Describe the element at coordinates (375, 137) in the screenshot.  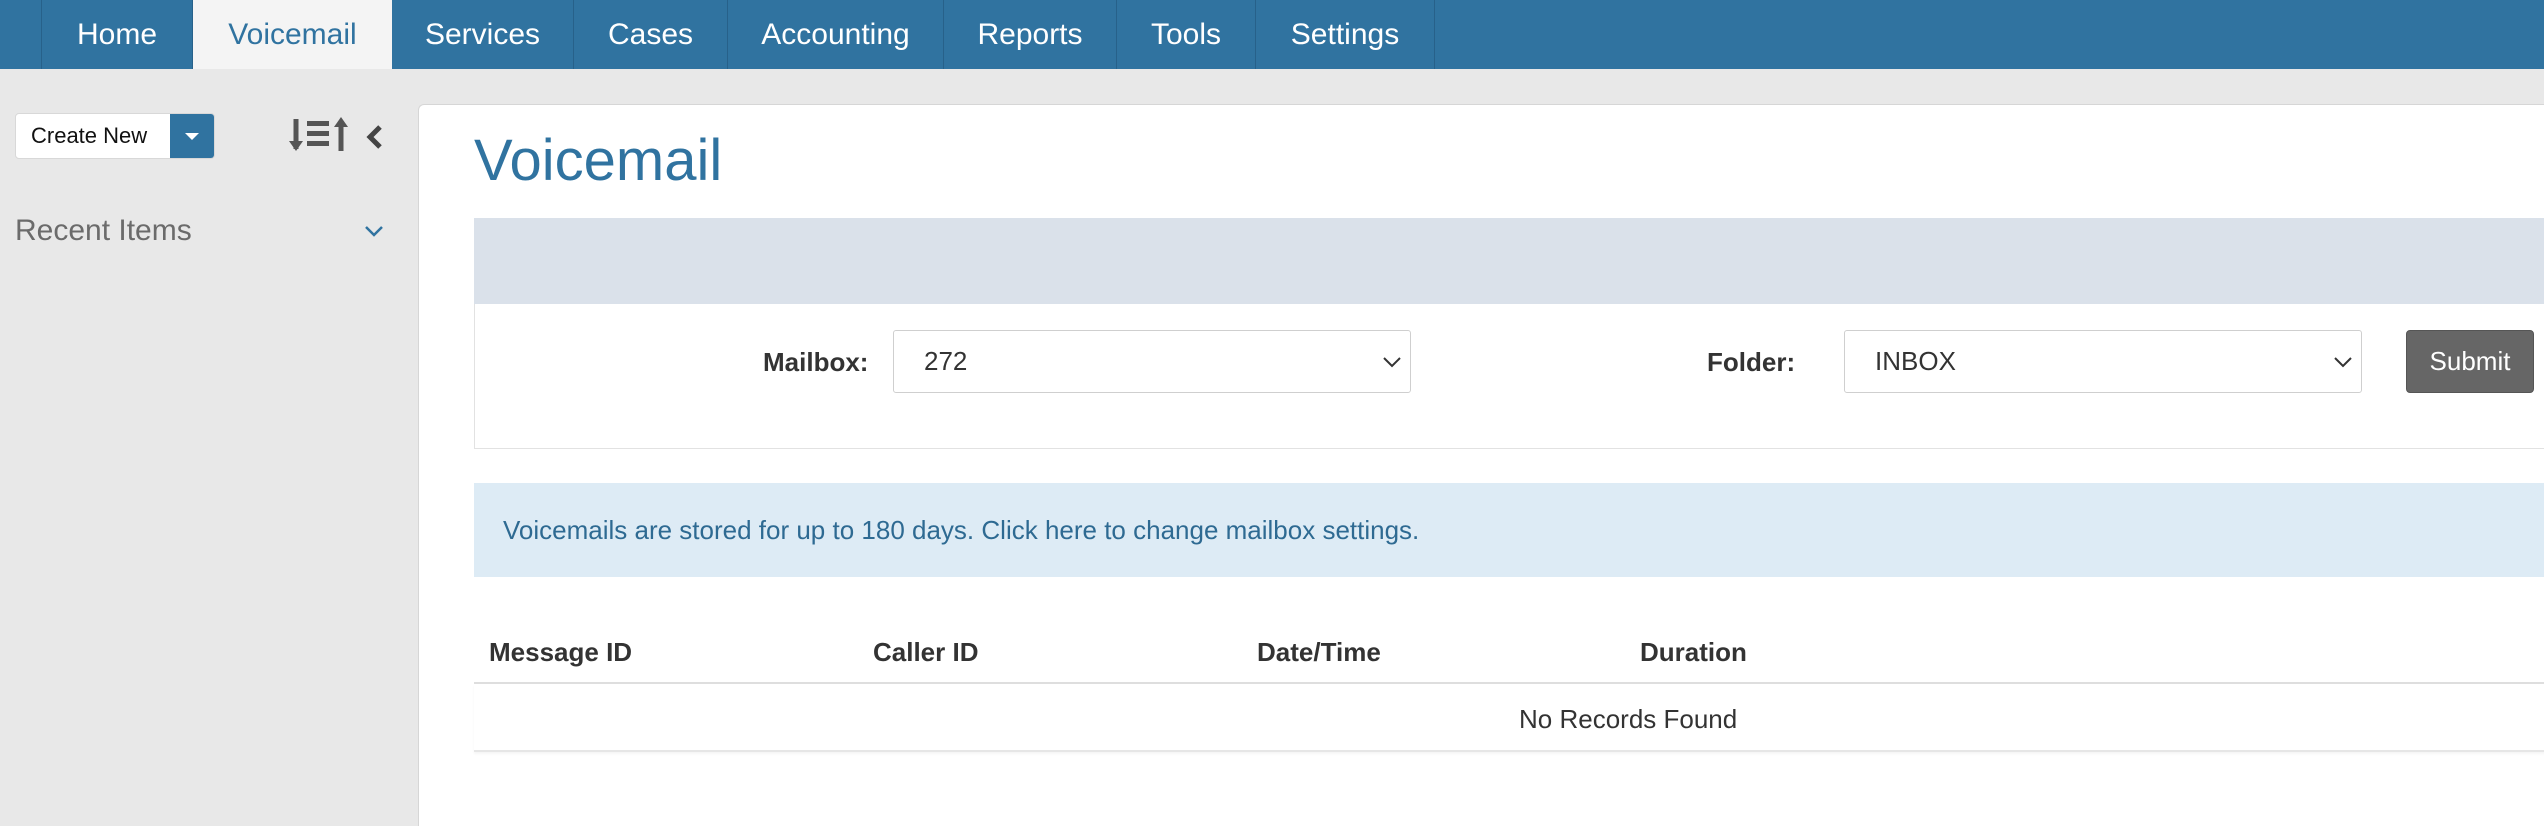
I see `chevron-left-icon` at that location.